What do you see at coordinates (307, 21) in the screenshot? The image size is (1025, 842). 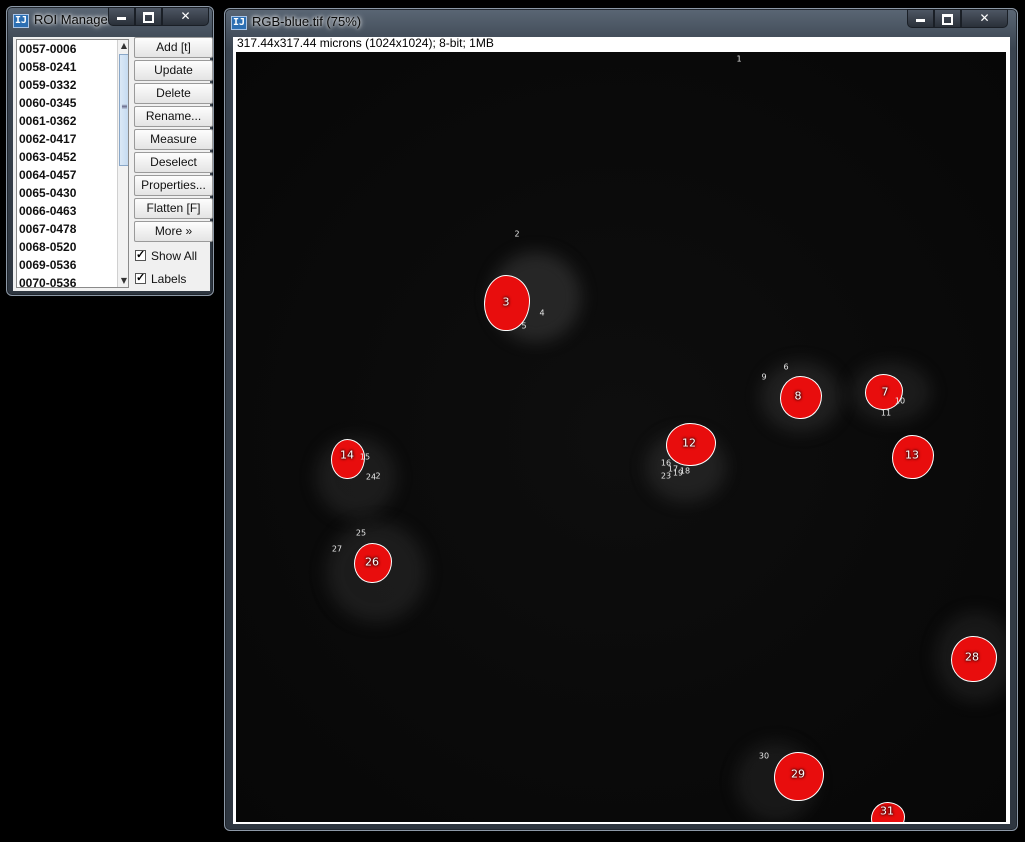 I see `image-window-title: RGB-blue.tif (75%)` at bounding box center [307, 21].